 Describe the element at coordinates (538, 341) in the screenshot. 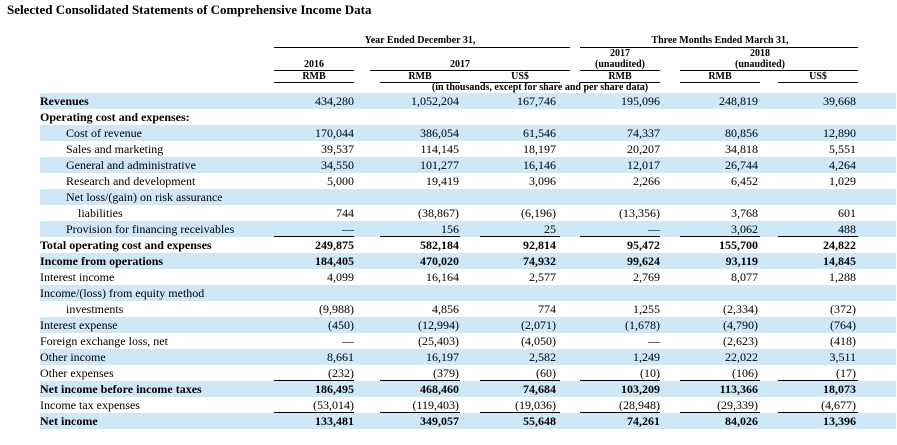

I see `row-value: (4,050)` at that location.